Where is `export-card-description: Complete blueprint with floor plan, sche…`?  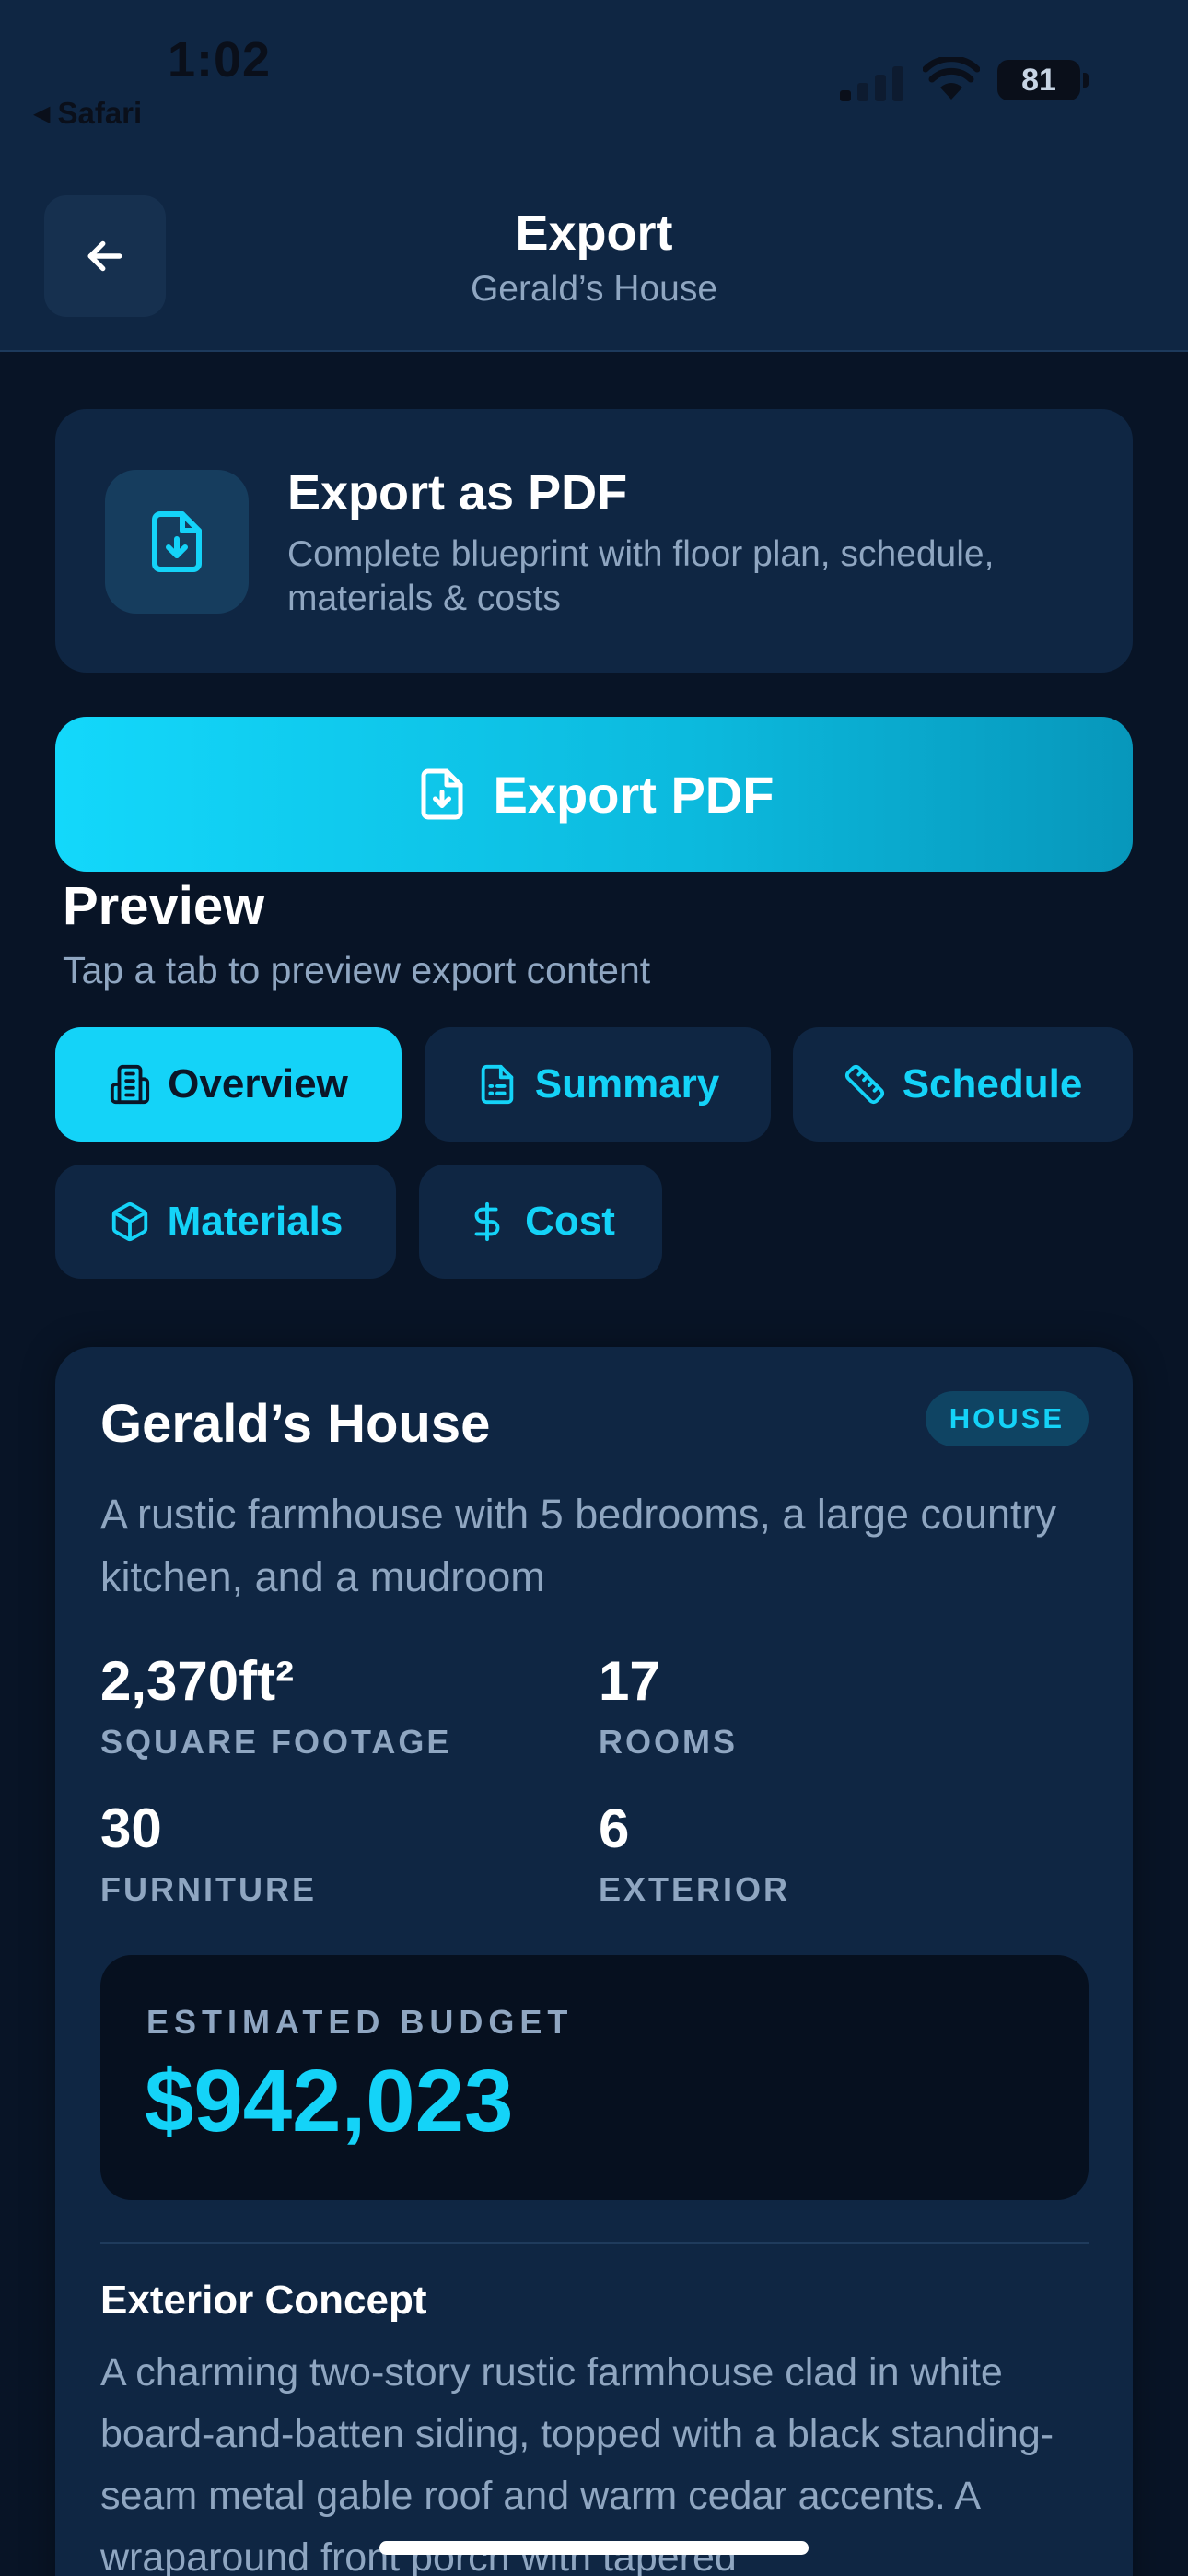
export-card-description: Complete blueprint with floor plan, sche… is located at coordinates (641, 576).